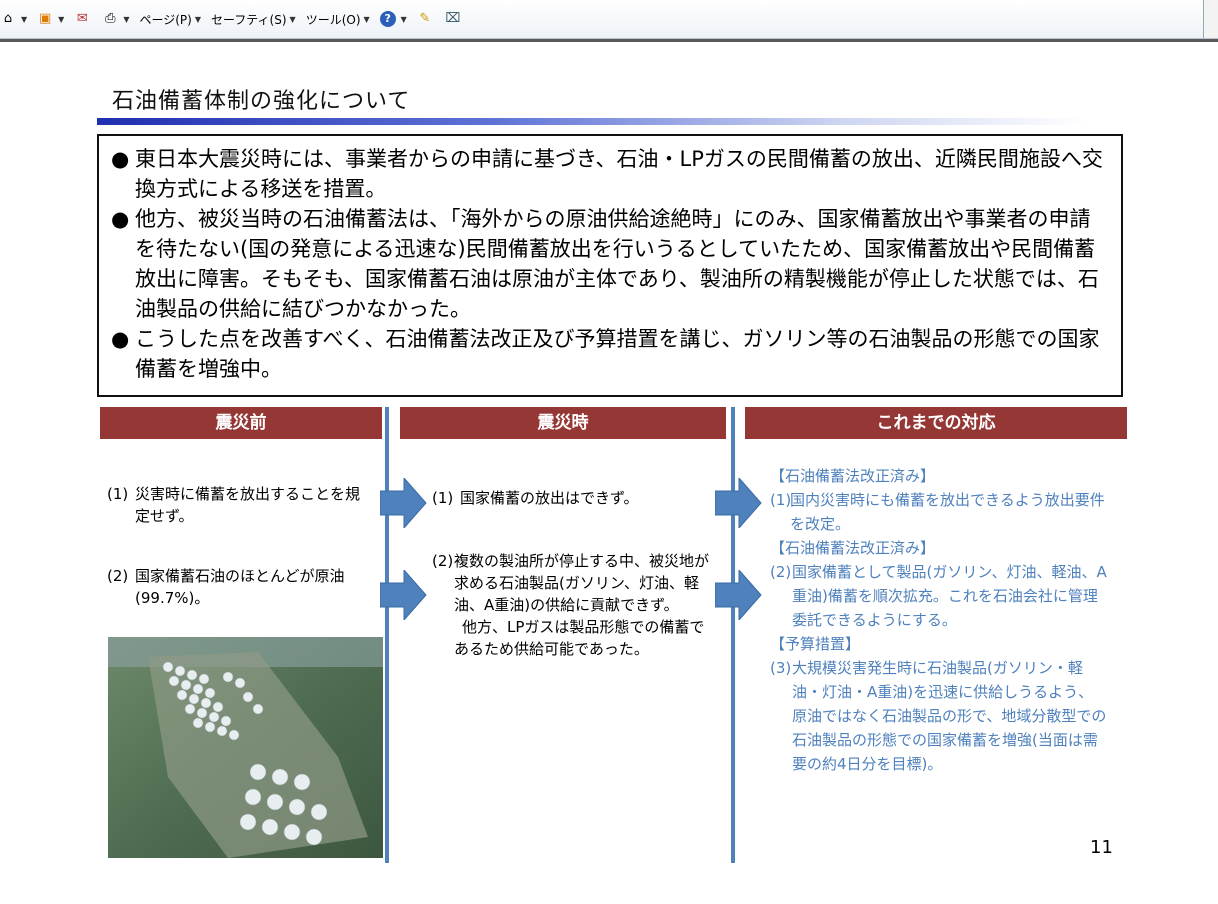  What do you see at coordinates (110, 18) in the screenshot?
I see `printer-icon: ⎙` at bounding box center [110, 18].